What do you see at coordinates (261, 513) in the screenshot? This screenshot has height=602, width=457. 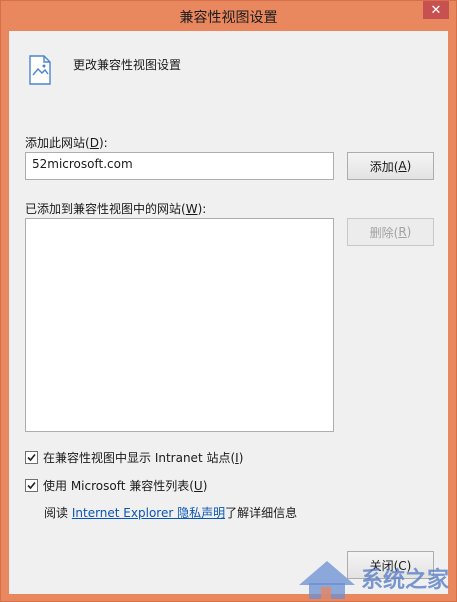 I see `privacy-suffix-text: 了解详细信息` at bounding box center [261, 513].